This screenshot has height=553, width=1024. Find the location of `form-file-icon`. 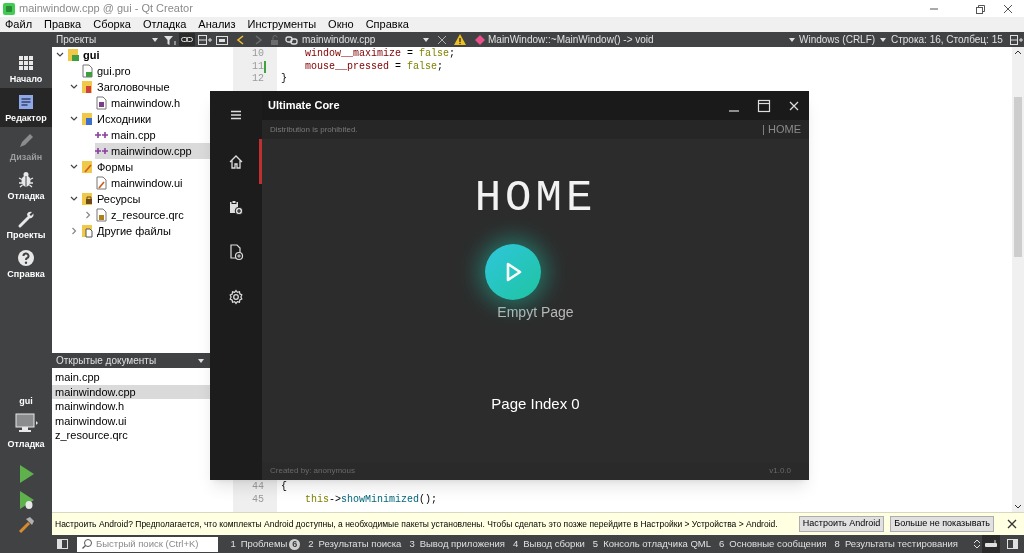

form-file-icon is located at coordinates (101, 183).